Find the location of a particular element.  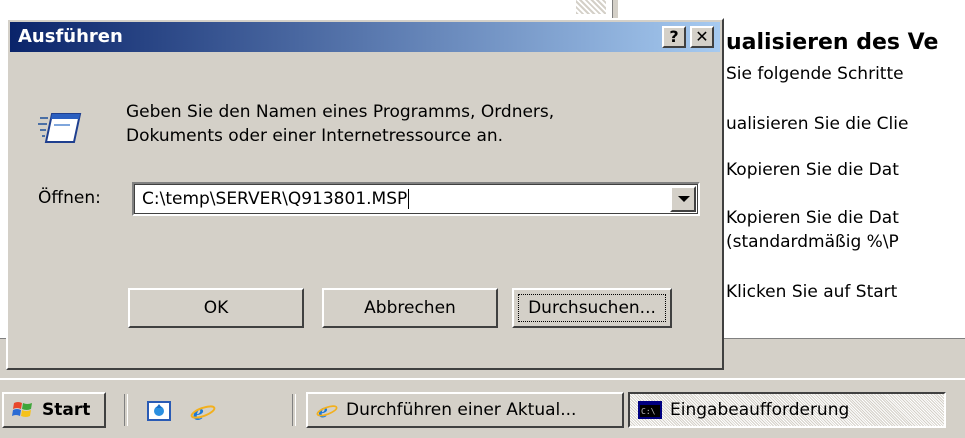

open-input: C:\temp\SERVER\Q913801.MSP is located at coordinates (276, 199).